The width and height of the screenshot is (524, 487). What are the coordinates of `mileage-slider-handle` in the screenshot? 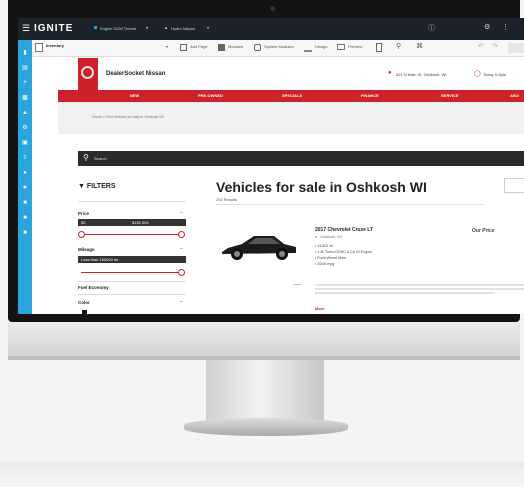 It's located at (181, 272).